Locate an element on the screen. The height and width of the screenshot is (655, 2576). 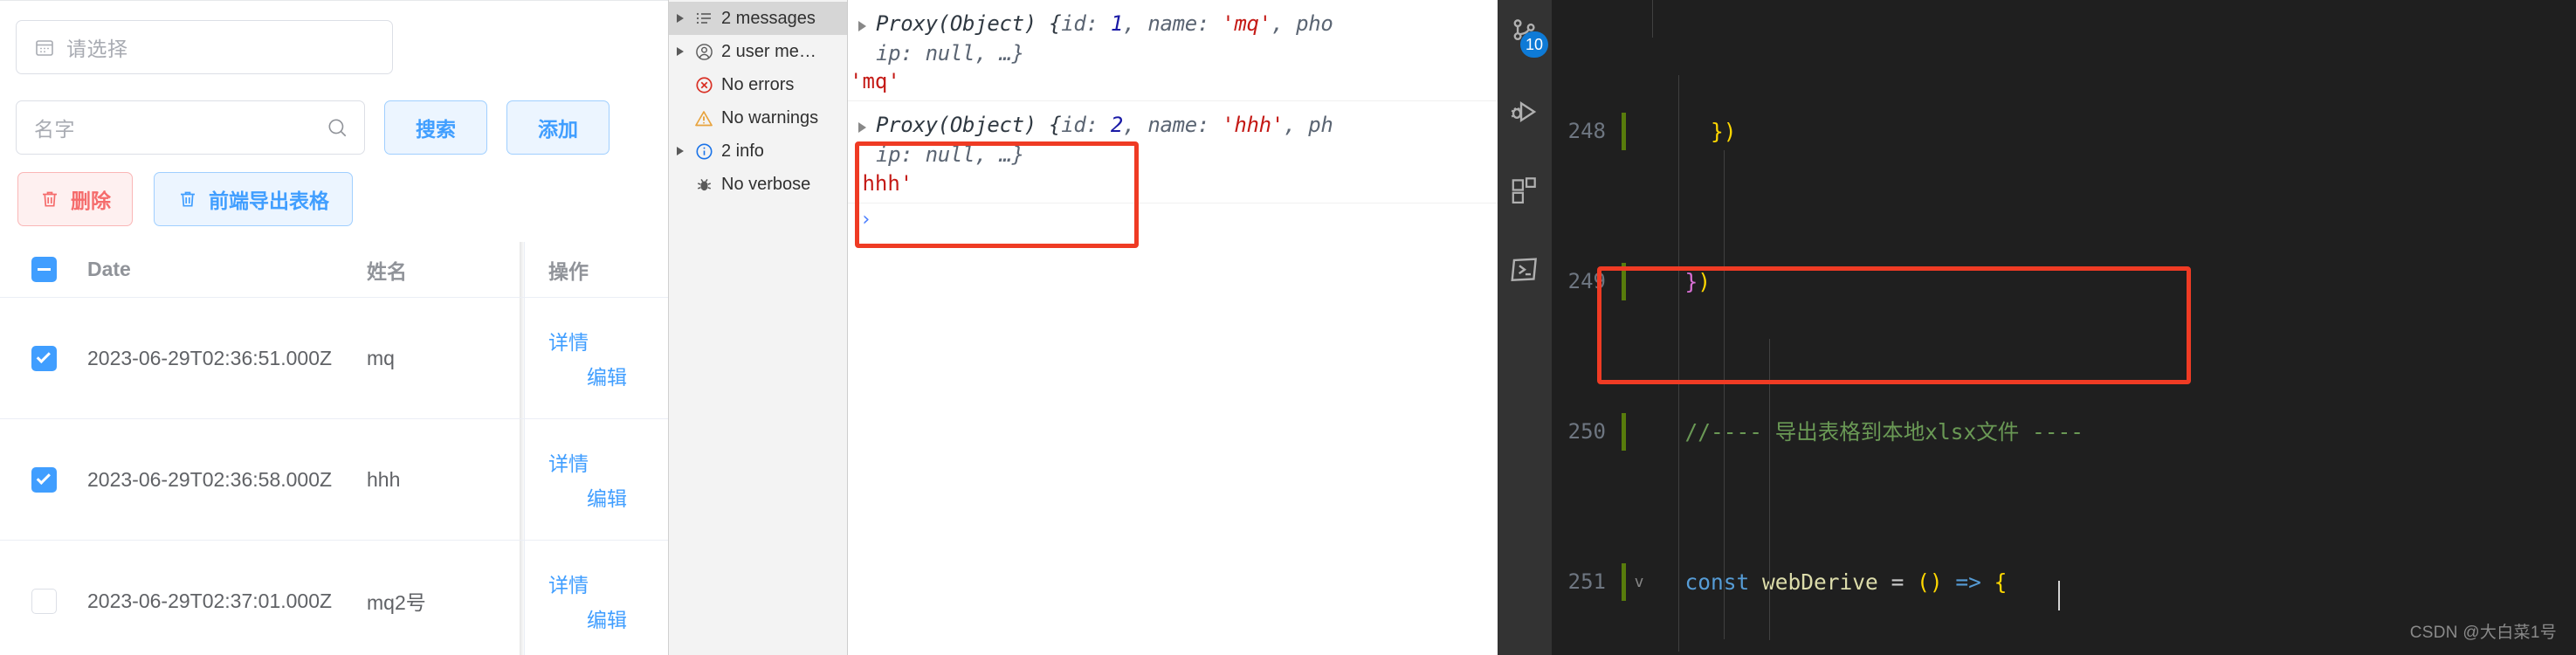
activity-item-terminal is located at coordinates (1525, 272).